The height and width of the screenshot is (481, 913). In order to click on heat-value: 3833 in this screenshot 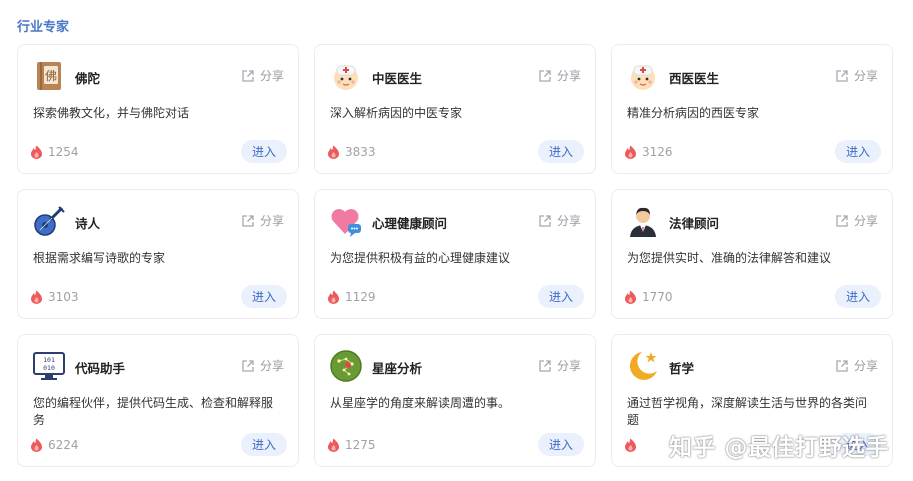, I will do `click(360, 152)`.